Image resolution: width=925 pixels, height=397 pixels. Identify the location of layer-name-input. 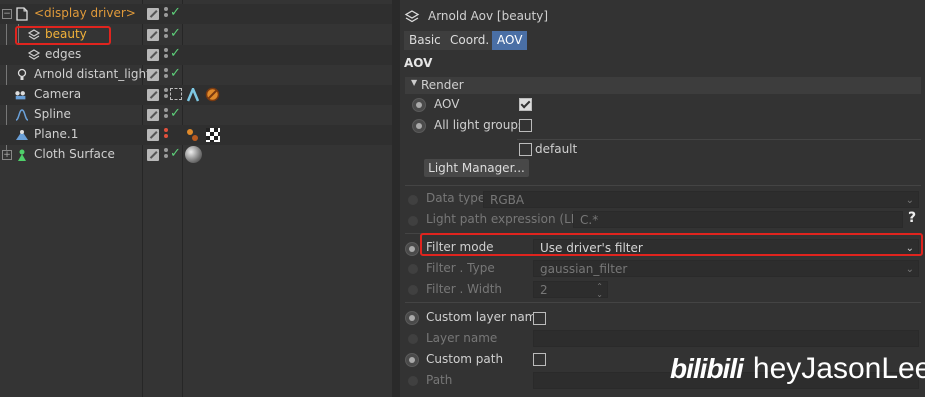
(726, 338).